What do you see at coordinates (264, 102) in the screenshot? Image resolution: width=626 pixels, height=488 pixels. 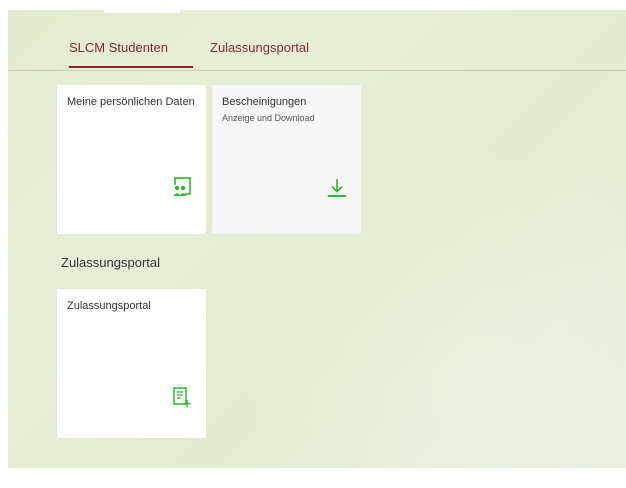 I see `tile-title: Bescheinigungen` at bounding box center [264, 102].